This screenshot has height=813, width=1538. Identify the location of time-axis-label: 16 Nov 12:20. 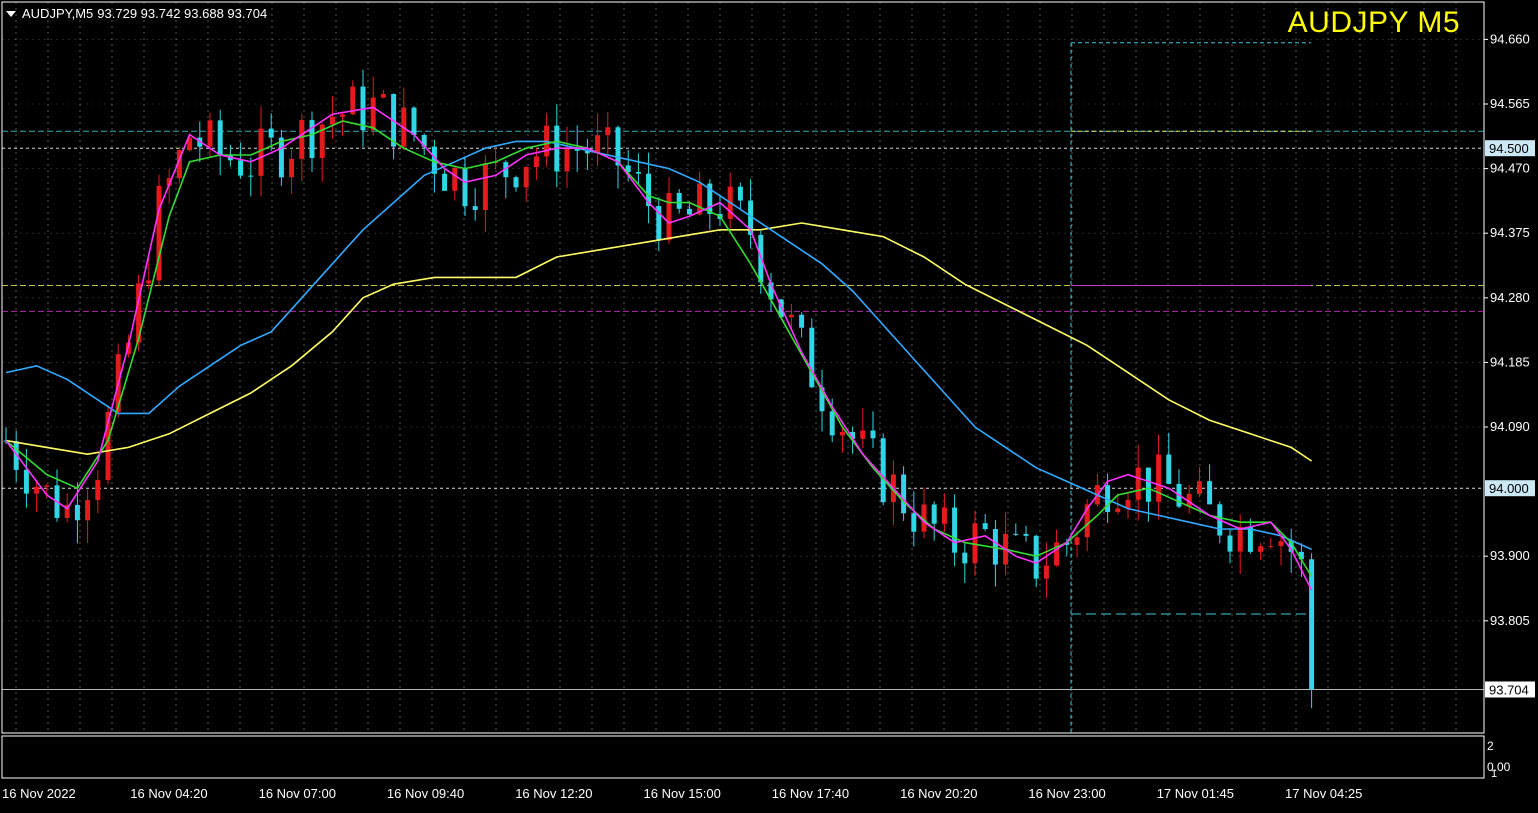
(553, 793).